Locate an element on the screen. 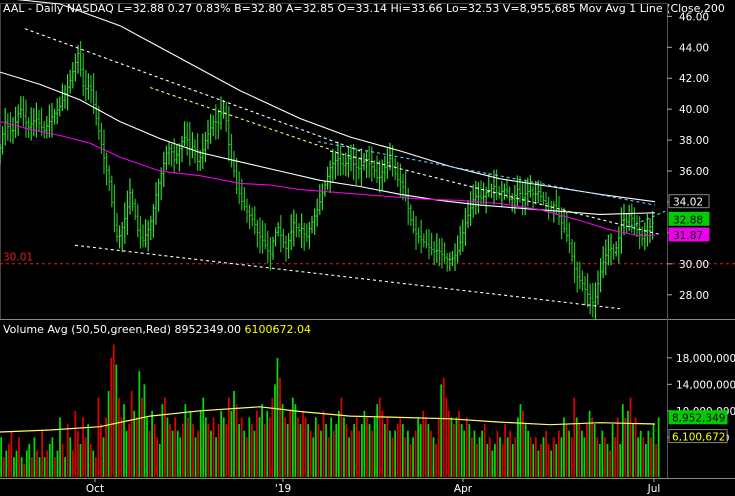 The width and height of the screenshot is (735, 496). reference-line-label: 30.01 is located at coordinates (18, 258).